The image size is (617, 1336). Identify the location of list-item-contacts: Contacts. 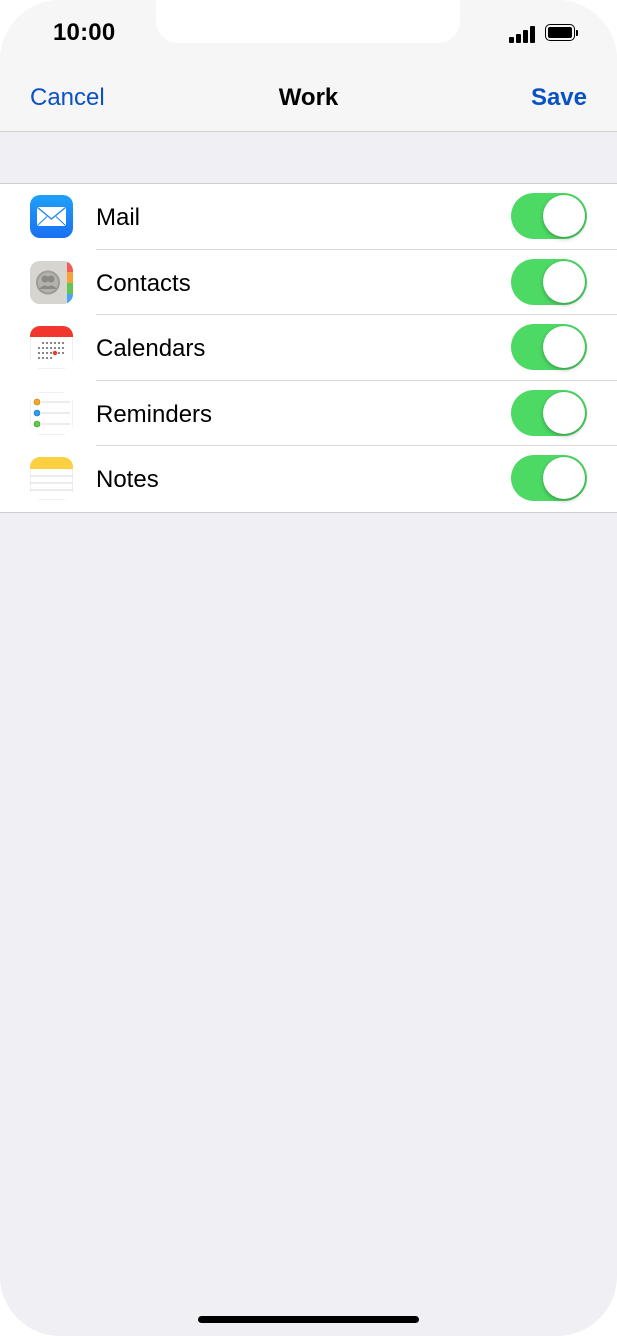
(308, 283).